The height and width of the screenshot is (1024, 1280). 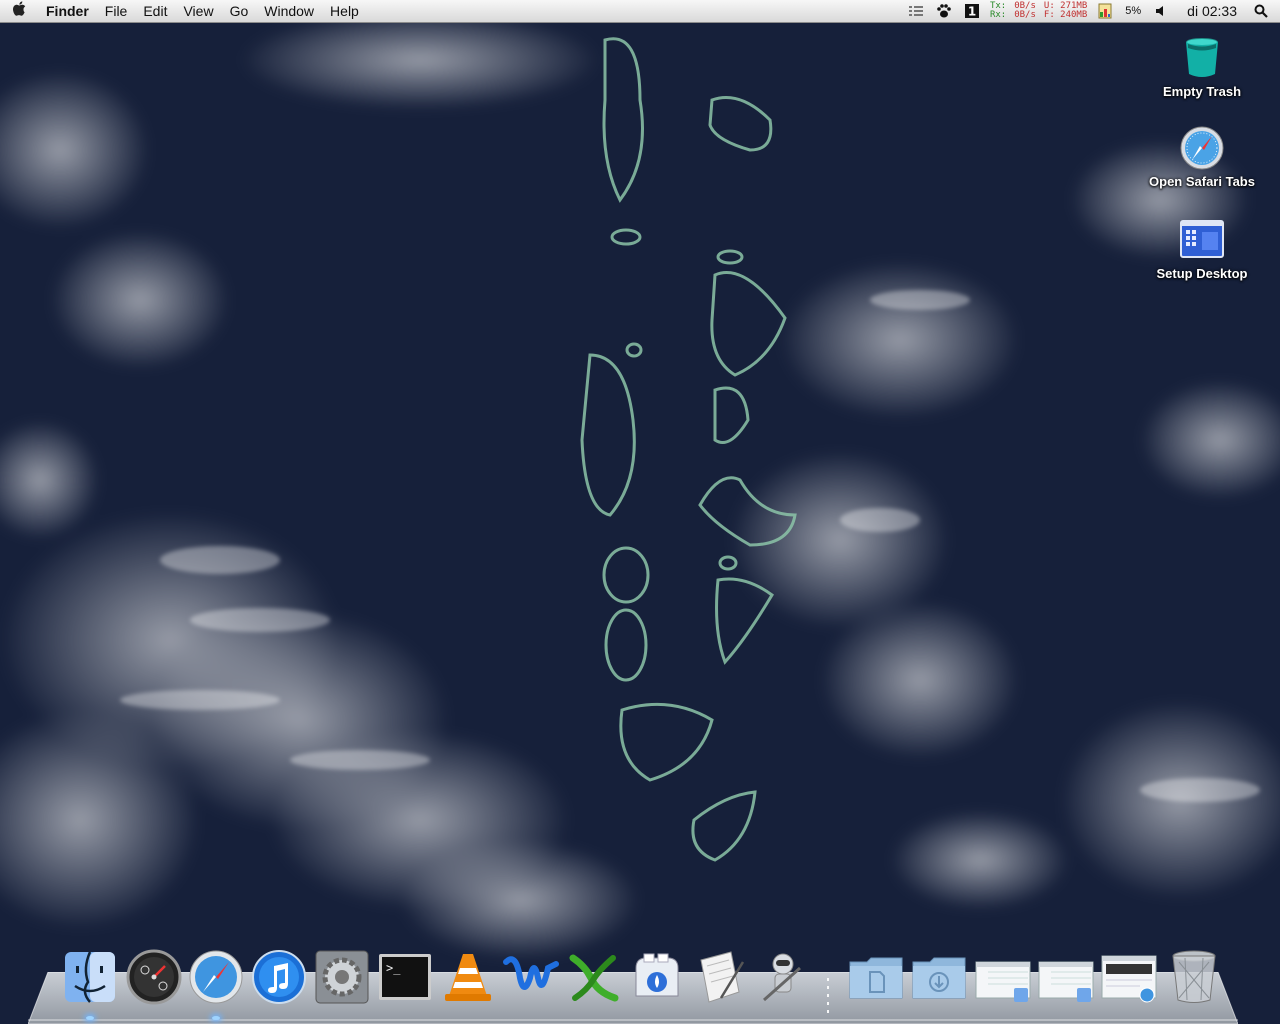 I want to click on dock-trash, so click(x=1194, y=977).